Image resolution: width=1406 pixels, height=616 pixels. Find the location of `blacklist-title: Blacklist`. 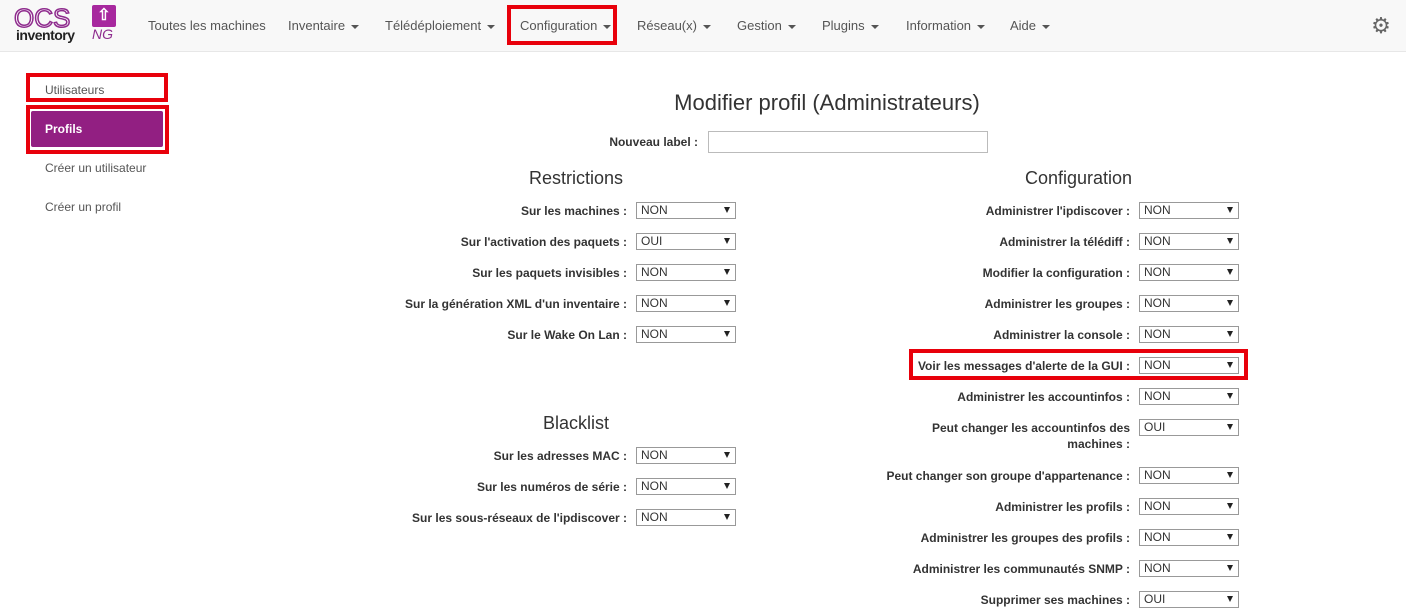

blacklist-title: Blacklist is located at coordinates (576, 423).